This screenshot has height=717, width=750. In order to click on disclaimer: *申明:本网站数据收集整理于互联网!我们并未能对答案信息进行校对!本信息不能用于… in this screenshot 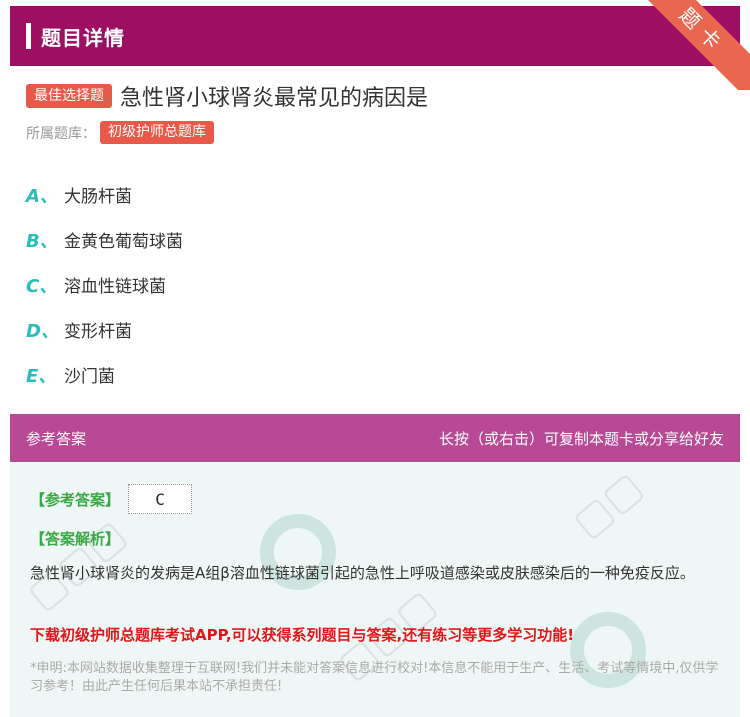, I will do `click(374, 677)`.